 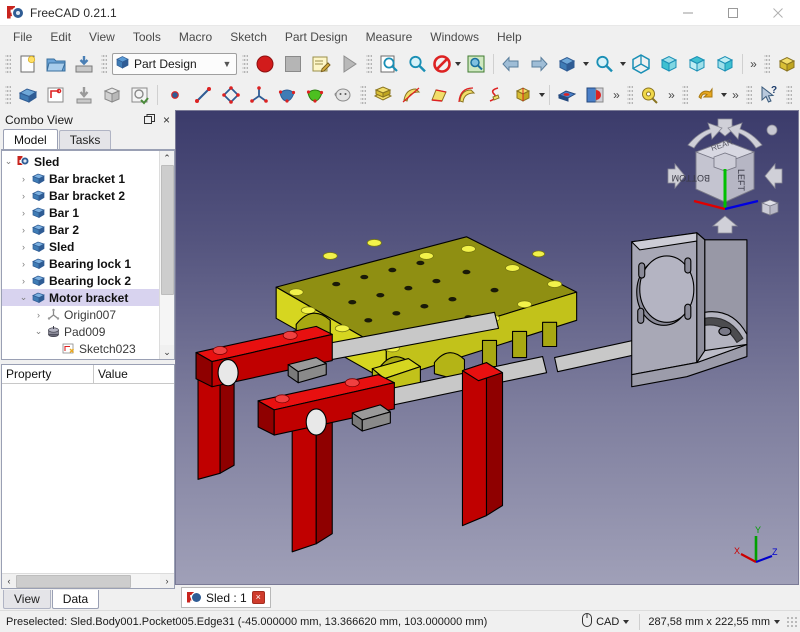 What do you see at coordinates (80, 246) in the screenshot?
I see `tree-item-sled: › Sled` at bounding box center [80, 246].